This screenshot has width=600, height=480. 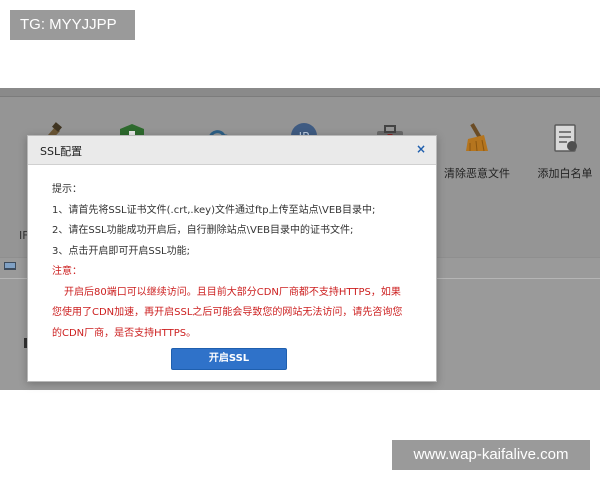 I want to click on toolbar-item-whitelist-label: 添加白名单, so click(x=565, y=173).